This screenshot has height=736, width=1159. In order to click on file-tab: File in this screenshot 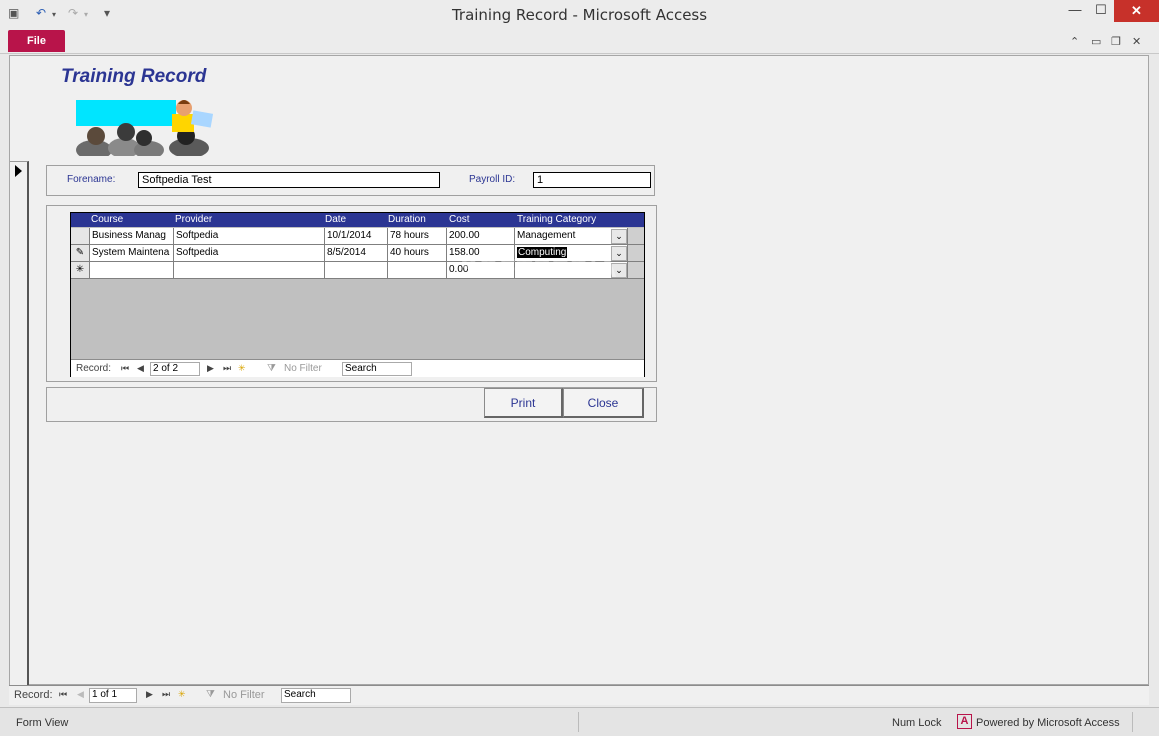, I will do `click(36, 41)`.